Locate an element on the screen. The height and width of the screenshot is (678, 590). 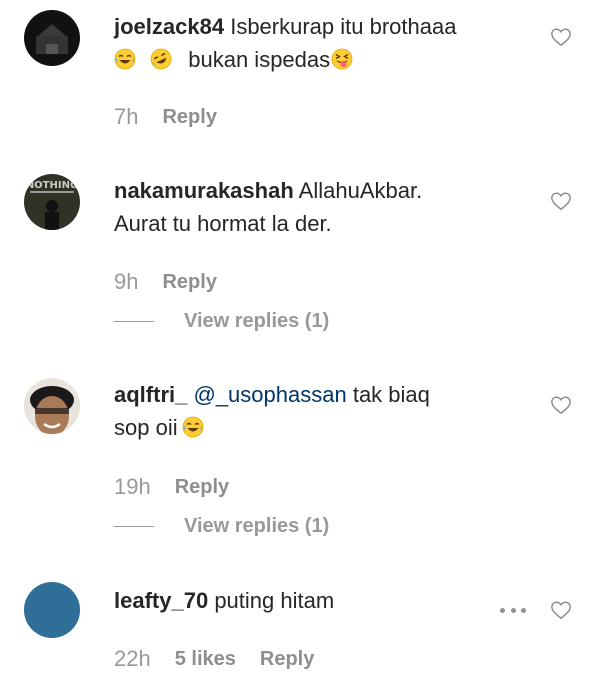
timestamp: 19h is located at coordinates (132, 487).